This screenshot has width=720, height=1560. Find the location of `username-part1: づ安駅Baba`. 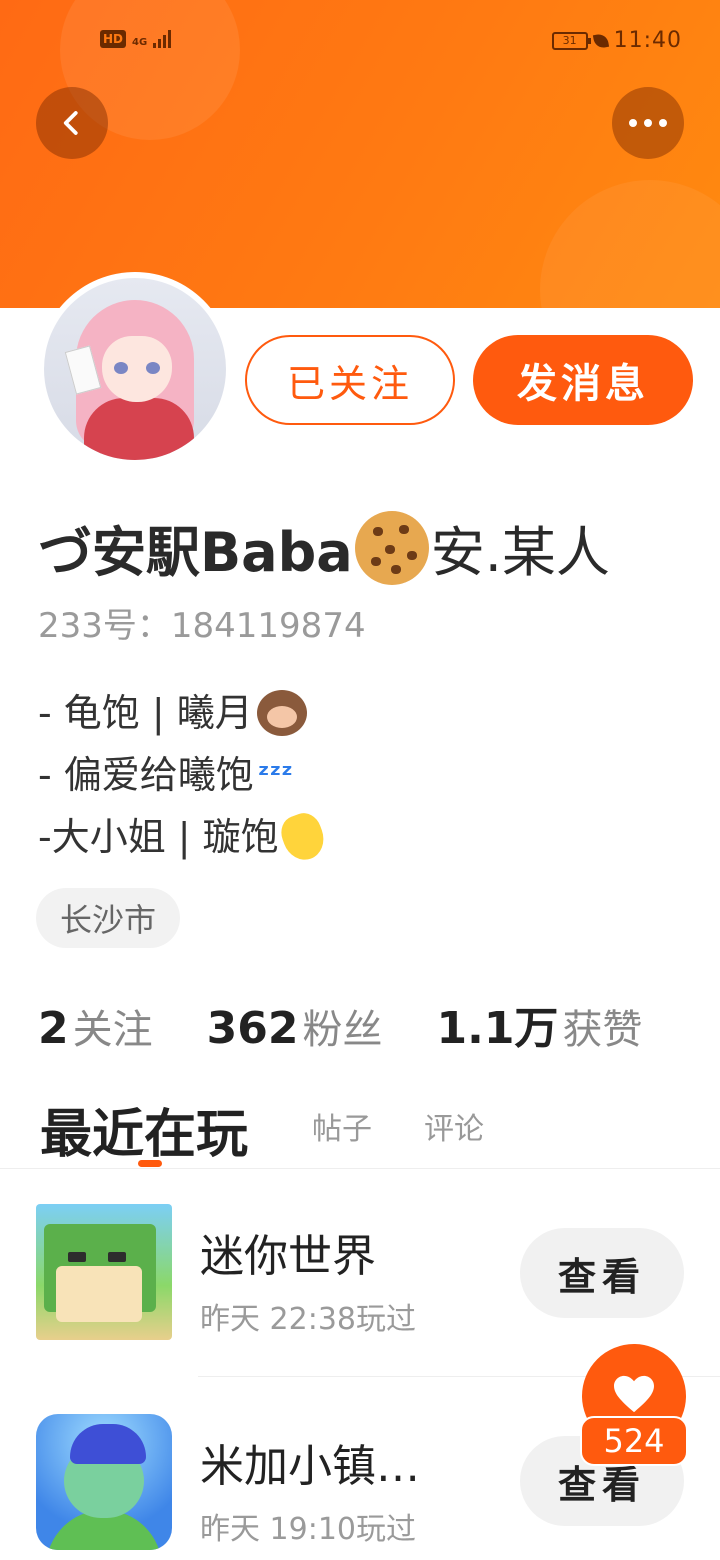

username-part1: づ安駅Baba is located at coordinates (195, 552).